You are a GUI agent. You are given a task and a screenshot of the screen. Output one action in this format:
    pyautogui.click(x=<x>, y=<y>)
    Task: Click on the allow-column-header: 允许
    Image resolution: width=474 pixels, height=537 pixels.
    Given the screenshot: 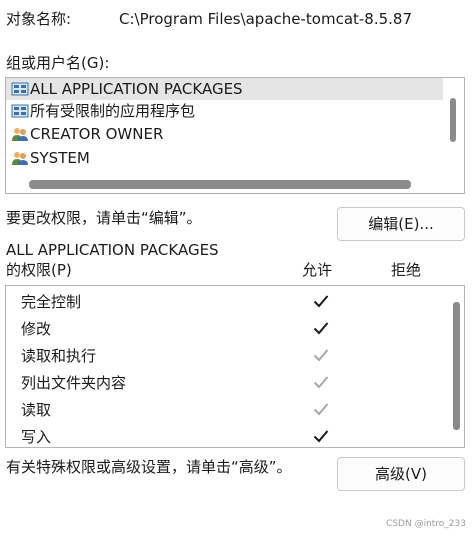 What is the action you would take?
    pyautogui.click(x=317, y=270)
    